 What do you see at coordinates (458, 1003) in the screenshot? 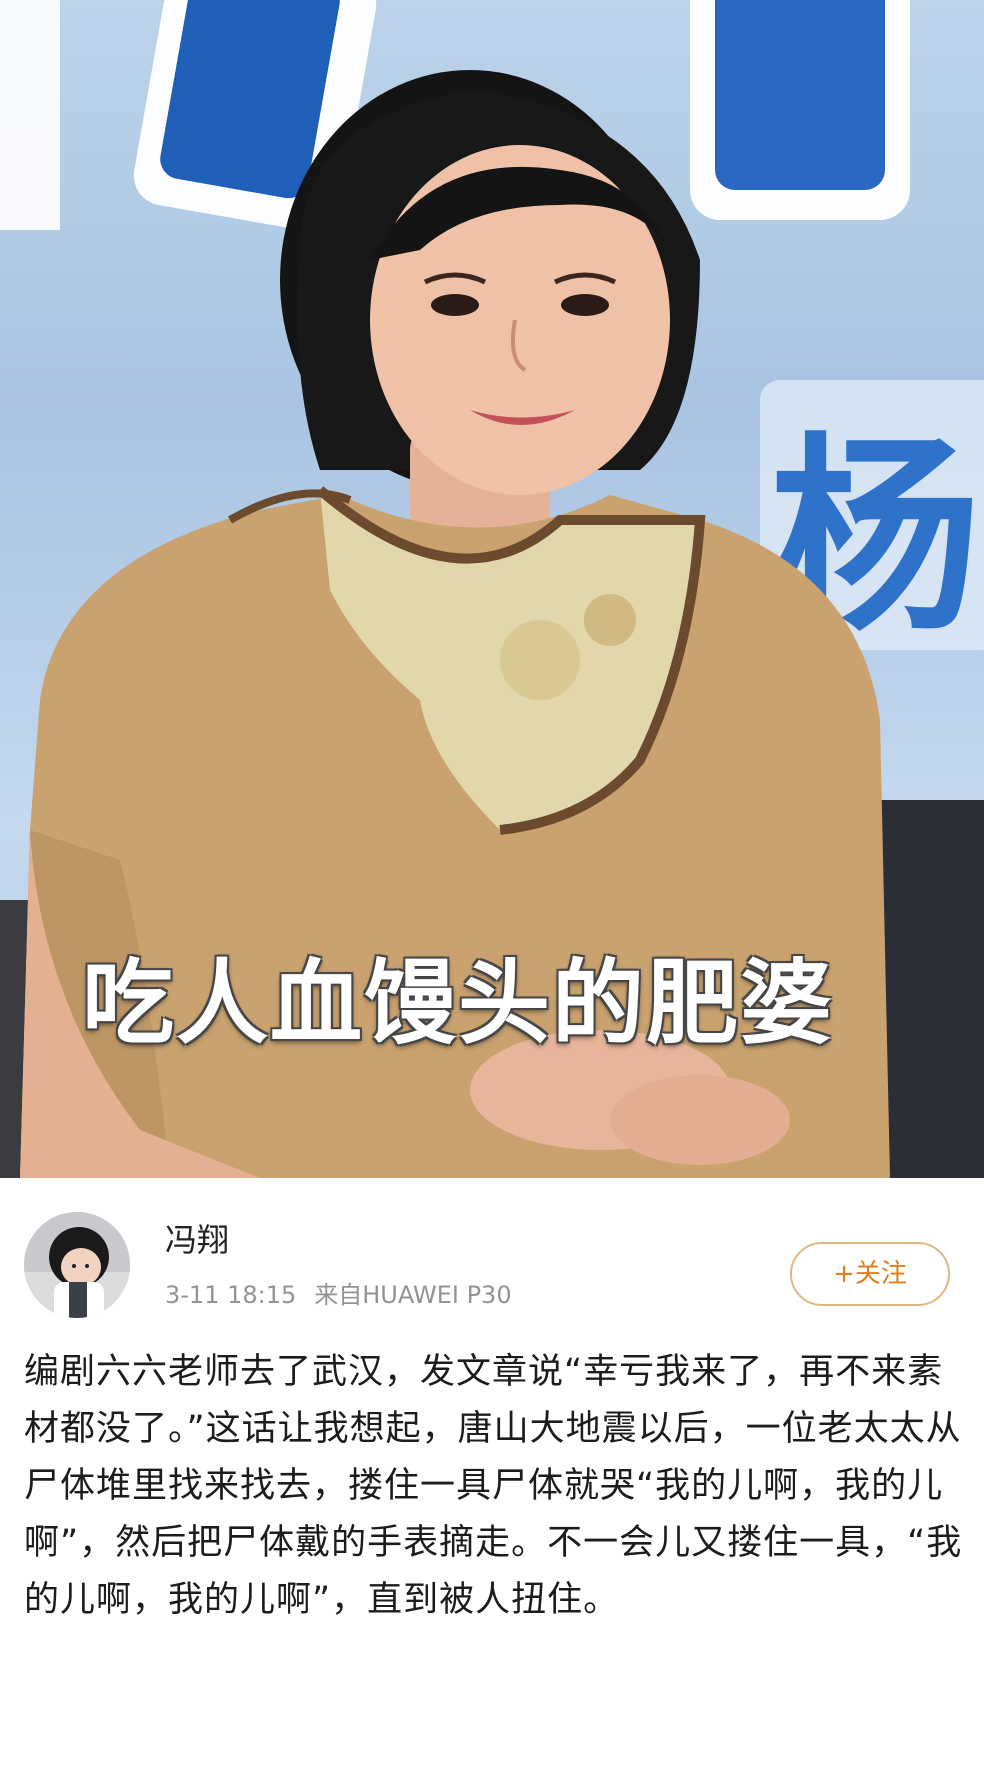
I see `photo-caption: 吃人血馒头的肥婆` at bounding box center [458, 1003].